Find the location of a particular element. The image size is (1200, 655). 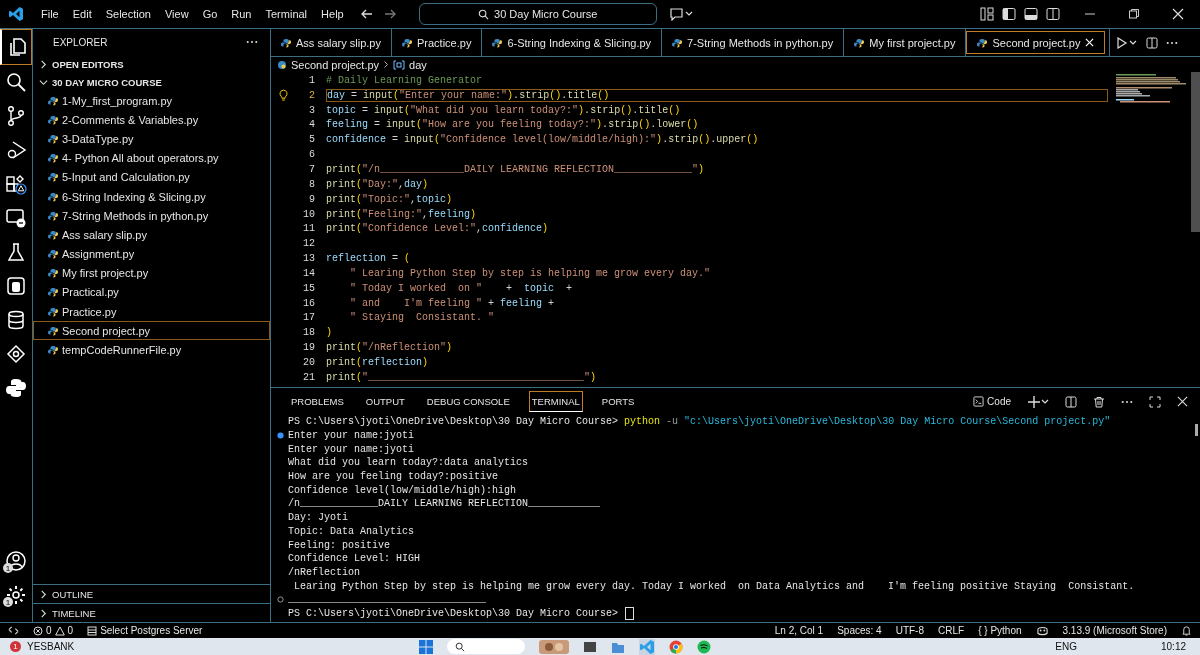

line-ending-status: CRLF is located at coordinates (951, 630).